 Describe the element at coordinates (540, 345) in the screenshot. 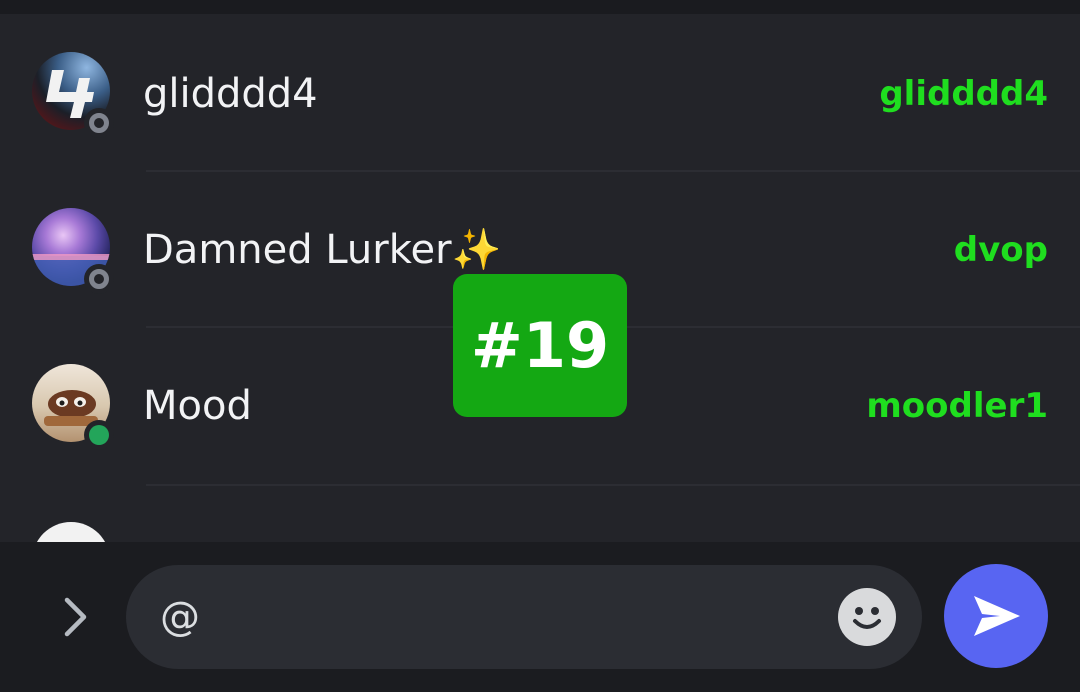

I see `item-number-badge: #19` at that location.